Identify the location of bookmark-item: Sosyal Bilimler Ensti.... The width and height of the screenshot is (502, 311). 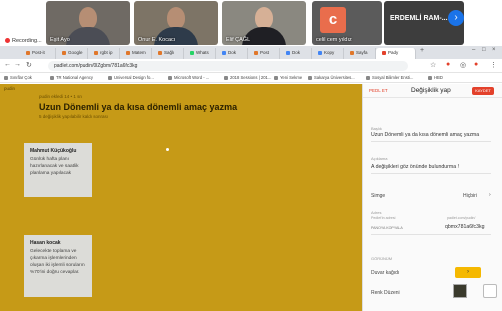
(389, 77).